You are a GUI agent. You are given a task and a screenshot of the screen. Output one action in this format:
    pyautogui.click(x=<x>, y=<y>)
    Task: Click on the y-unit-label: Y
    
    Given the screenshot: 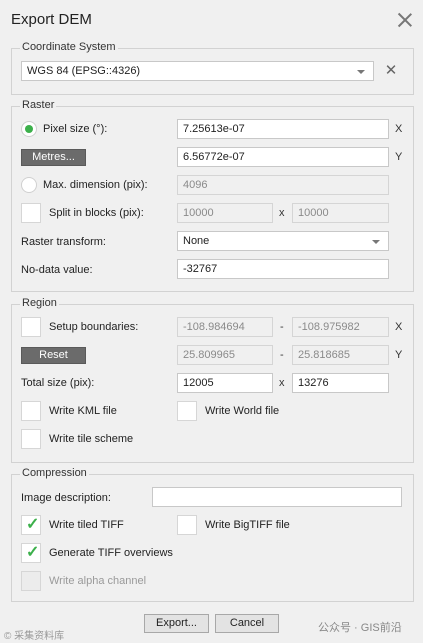 What is the action you would take?
    pyautogui.click(x=399, y=157)
    